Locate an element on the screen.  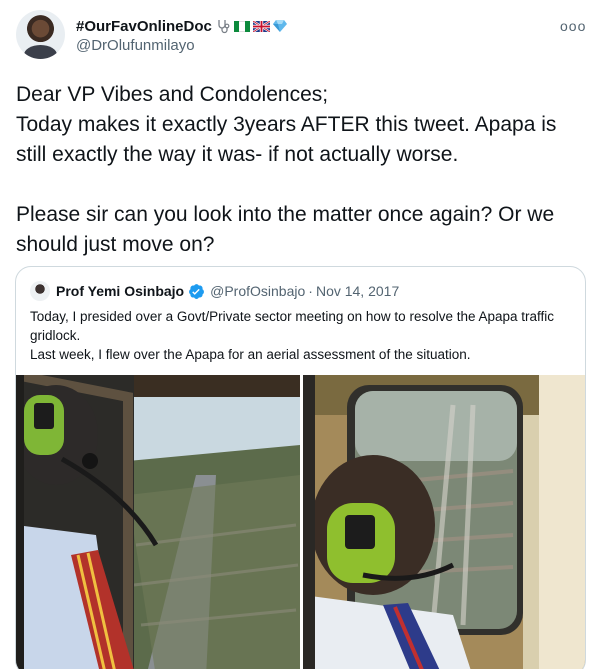
author-badges is located at coordinates (251, 26).